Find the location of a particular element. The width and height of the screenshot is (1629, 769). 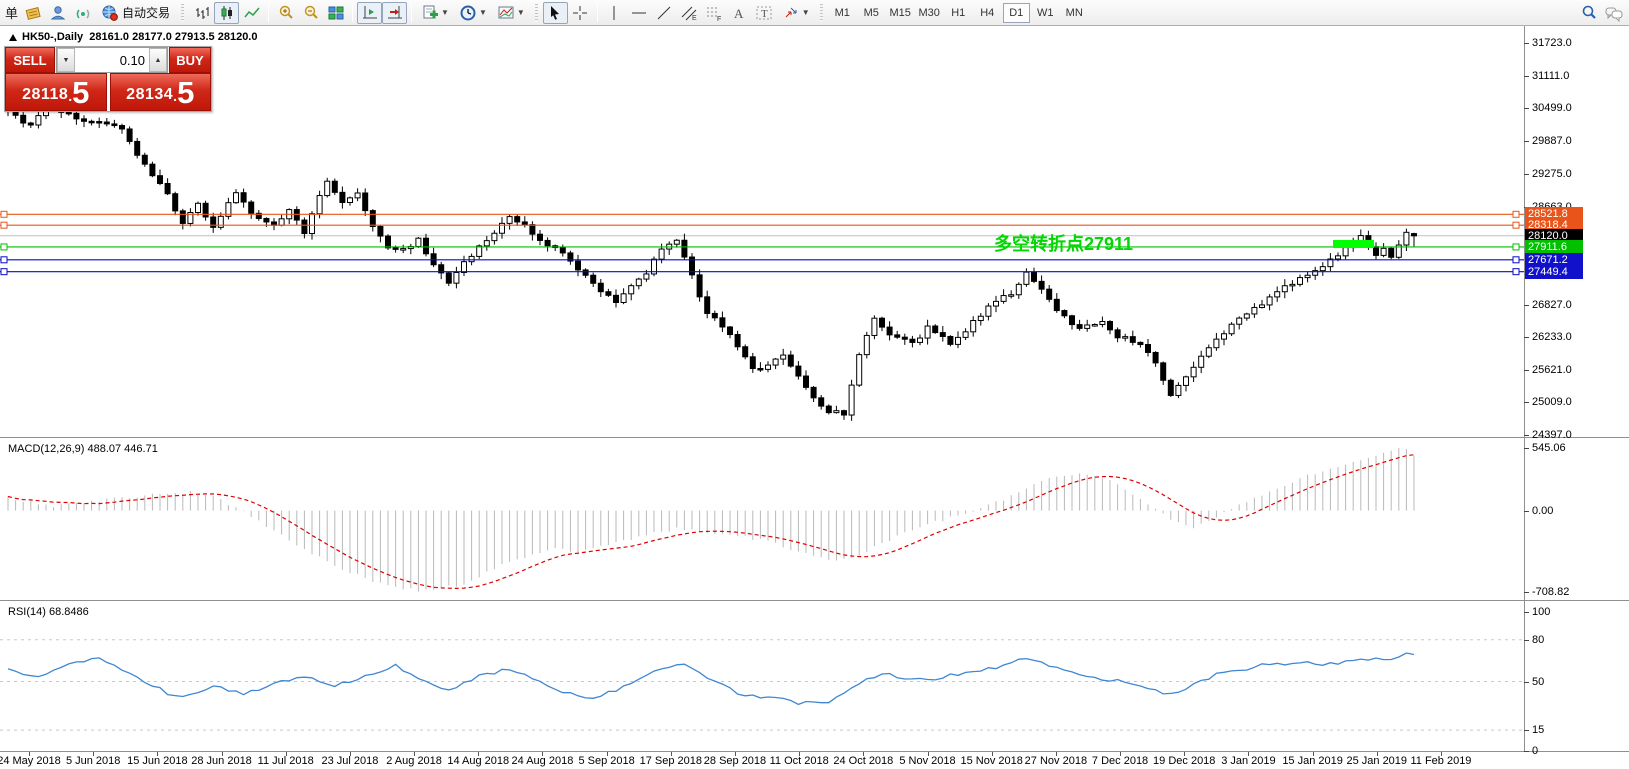

macd-axis-label: 545.06 is located at coordinates (1549, 448).